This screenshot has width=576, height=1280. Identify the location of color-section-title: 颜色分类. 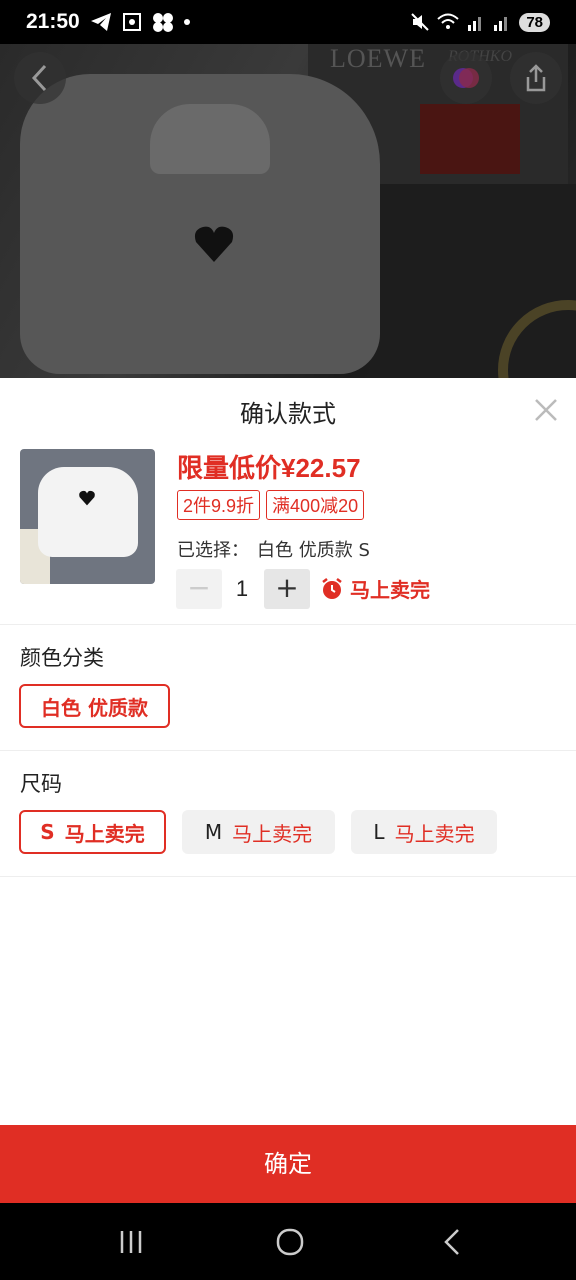
(62, 658).